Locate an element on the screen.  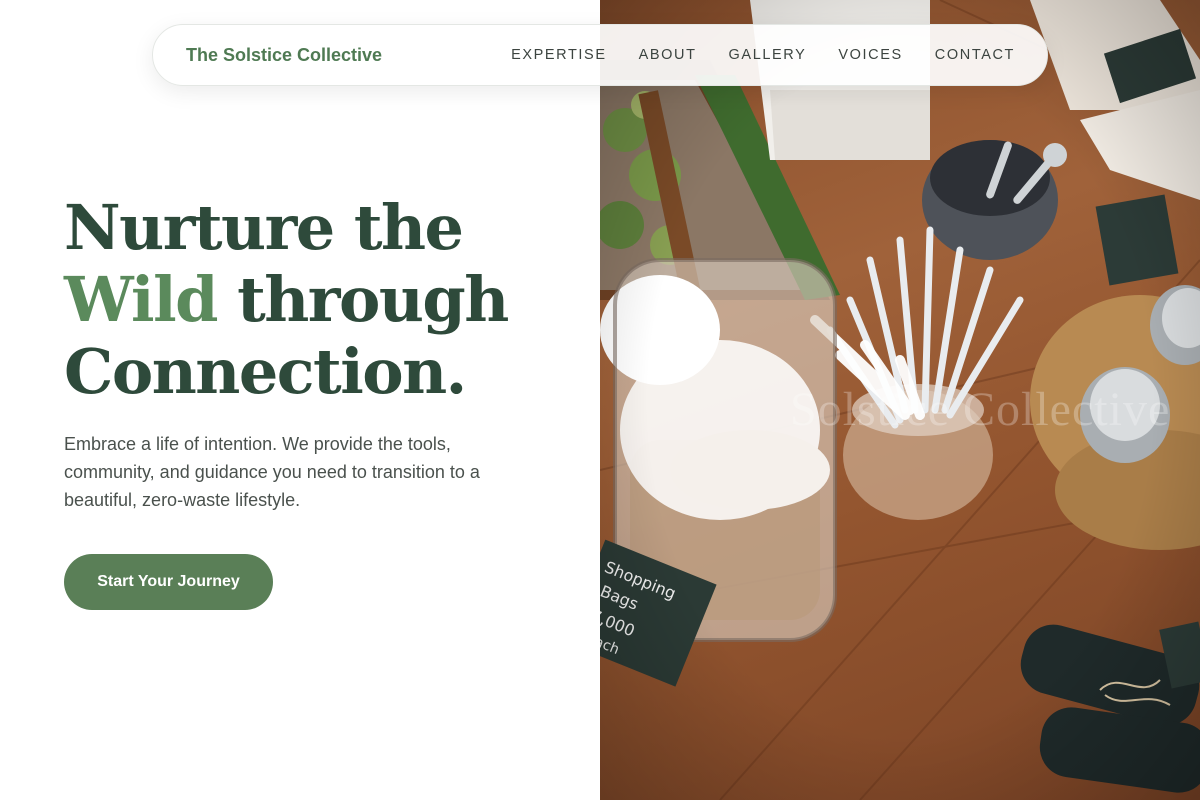
nav-menu: EXPERTISE ABOUT GALLERY VOICES CONTACT is located at coordinates (763, 55).